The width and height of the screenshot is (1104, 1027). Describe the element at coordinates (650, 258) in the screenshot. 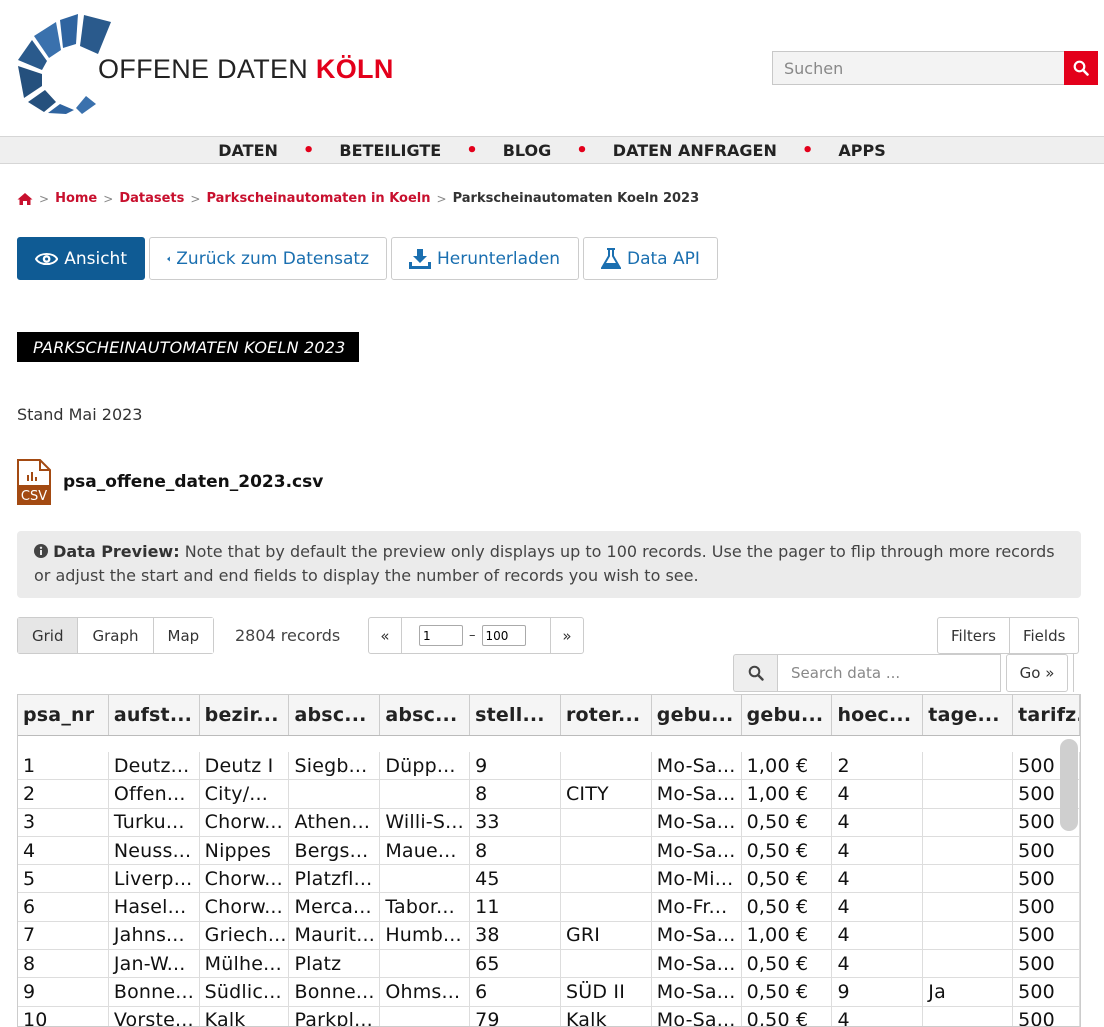

I see `data-api-button: Data API` at that location.